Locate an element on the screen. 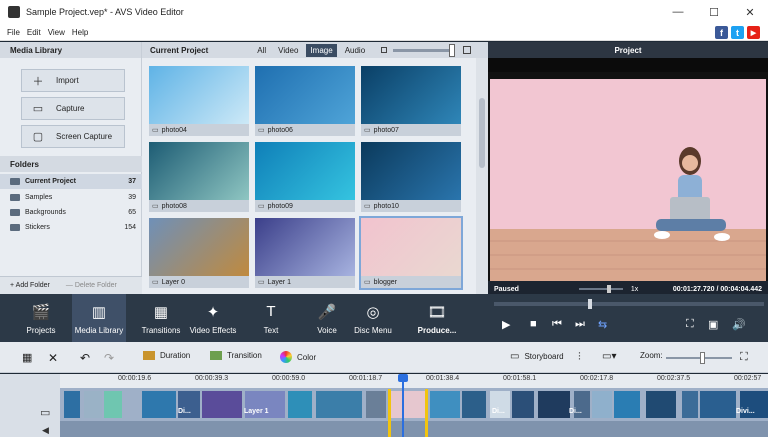  thumbnail-image is located at coordinates (411, 247).